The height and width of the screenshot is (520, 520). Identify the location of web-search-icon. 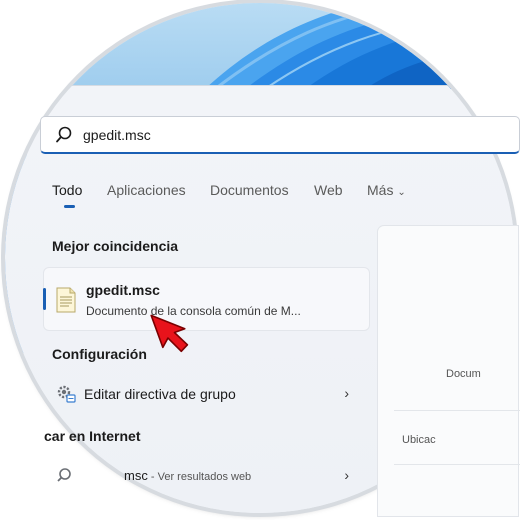
(66, 478).